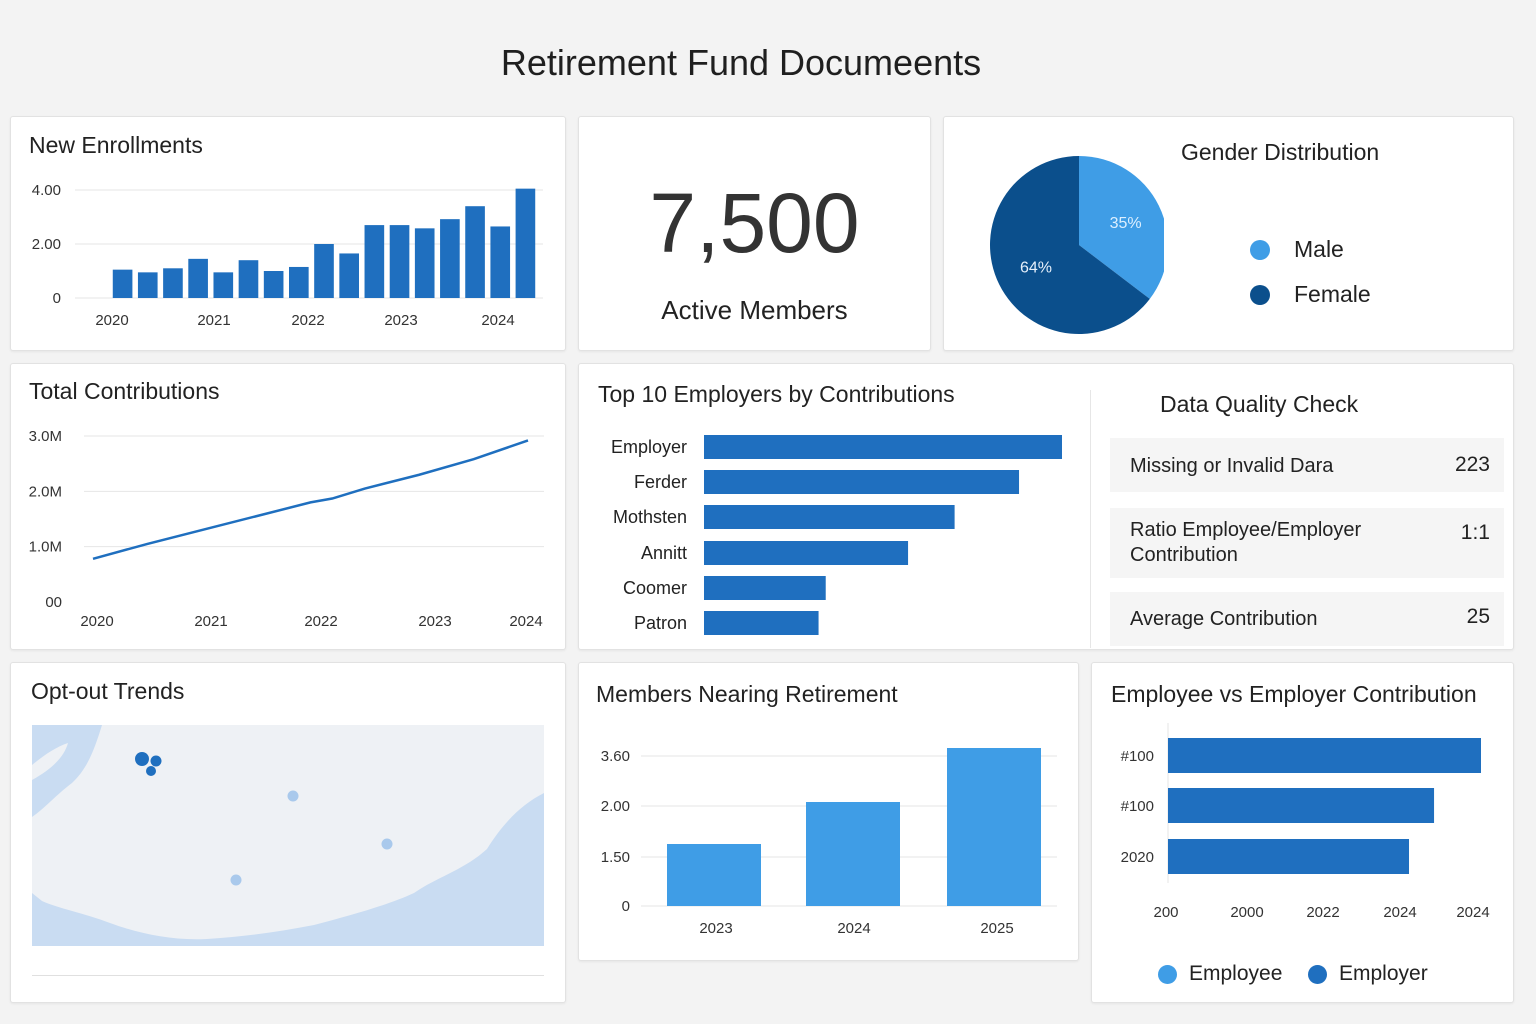  I want to click on y-tick-label: 1.0M, so click(45, 547).